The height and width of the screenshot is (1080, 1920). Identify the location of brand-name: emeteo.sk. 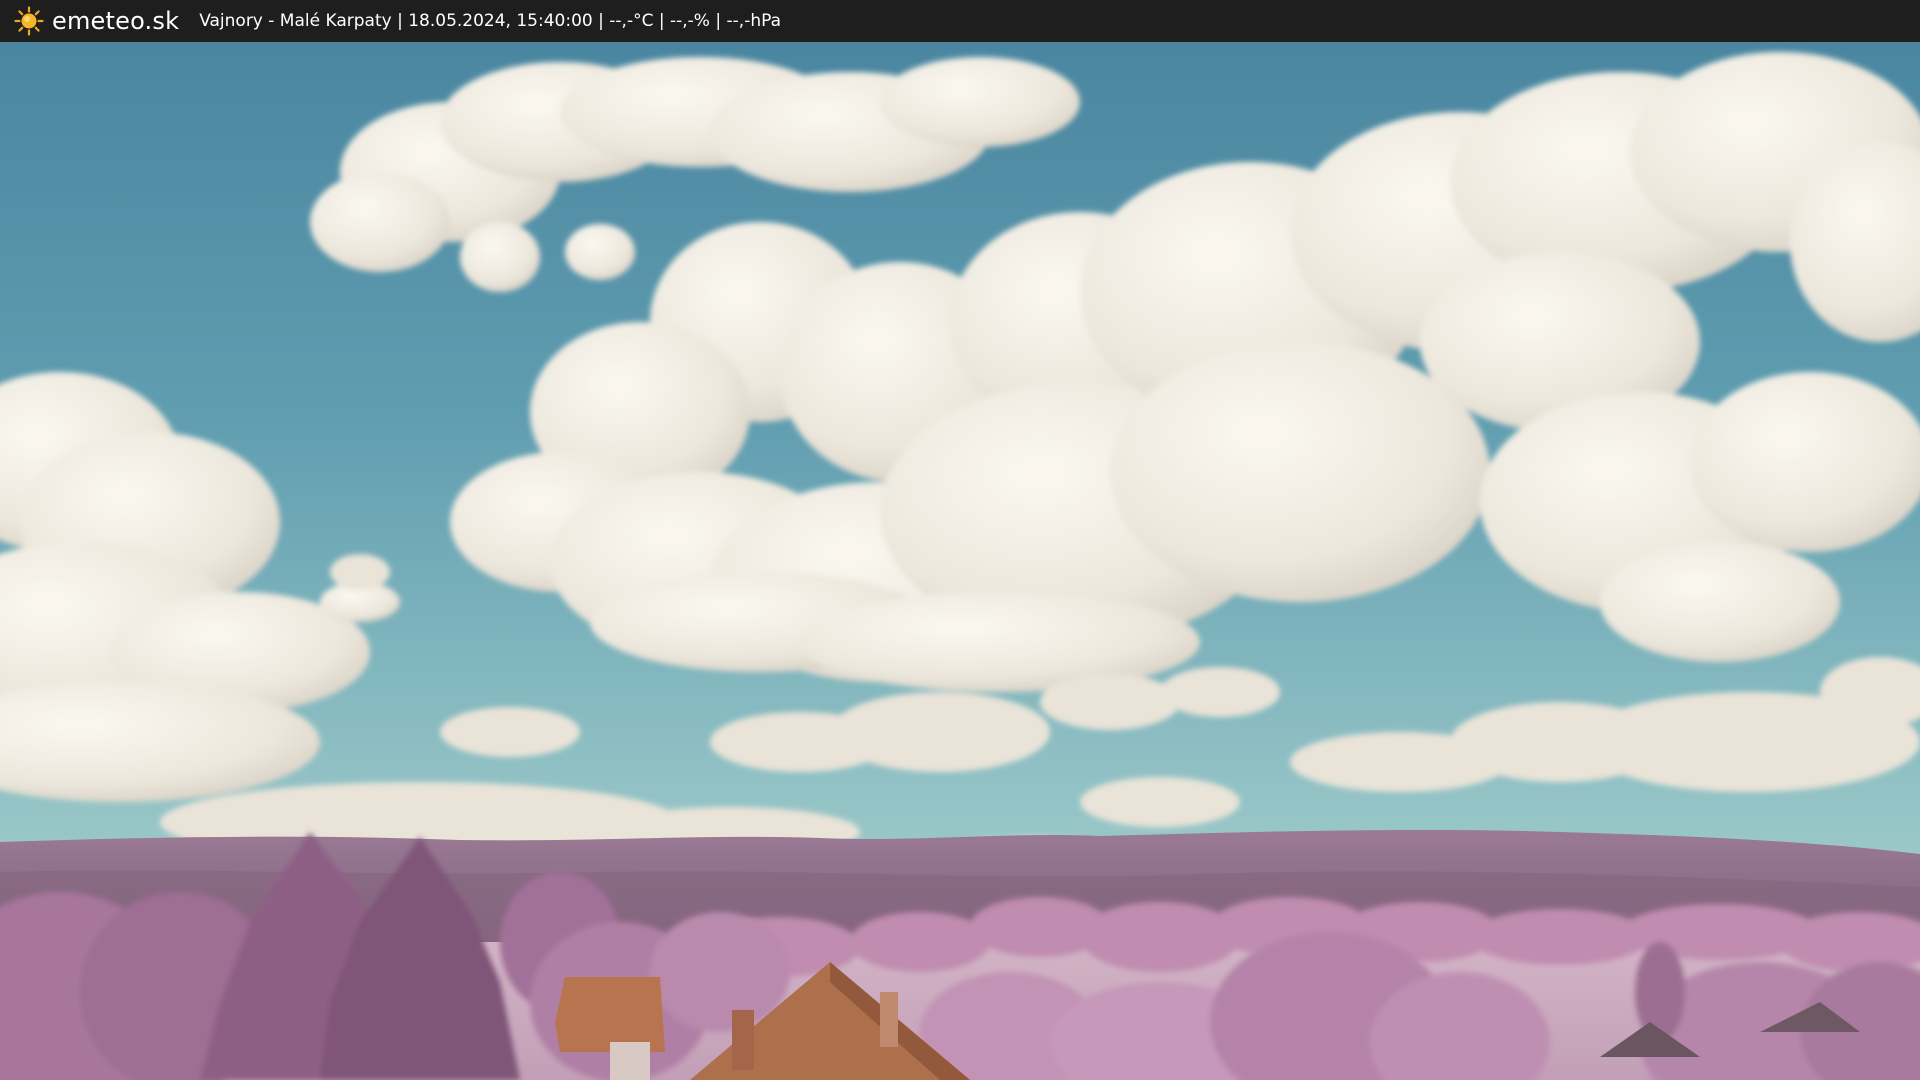
(116, 21).